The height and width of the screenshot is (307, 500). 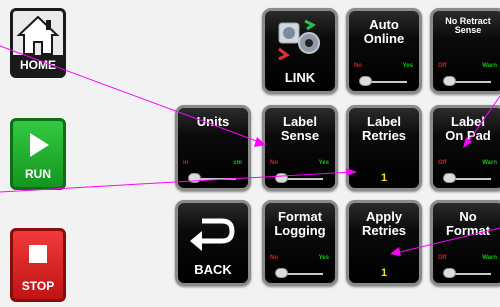 I want to click on home-button: HOME, so click(x=38, y=43).